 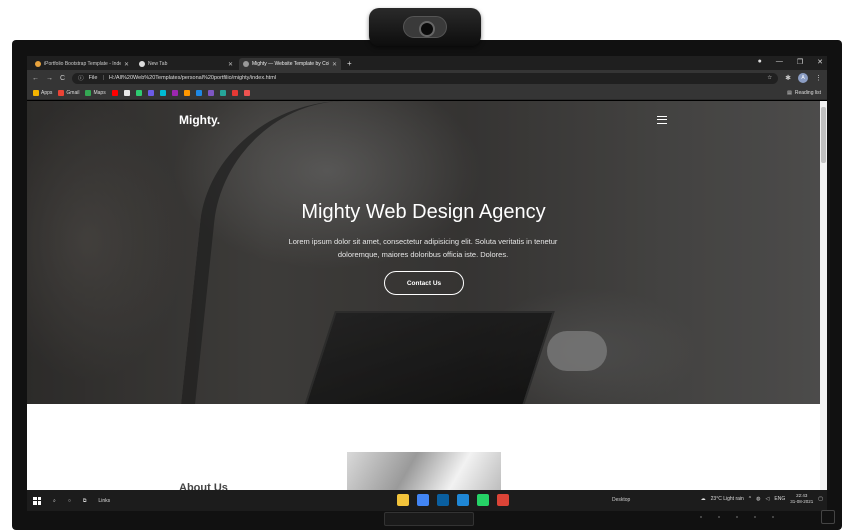 I want to click on page-scrollbar, so click(x=823, y=295).